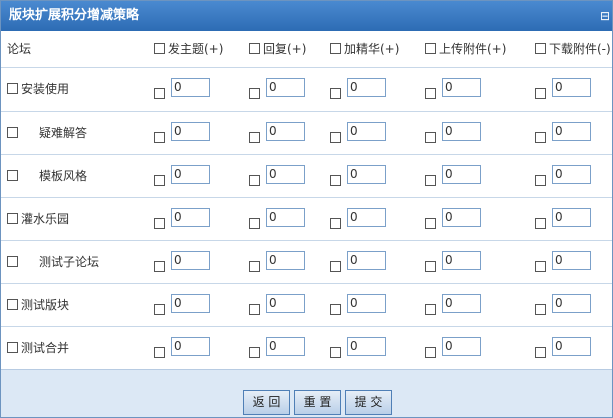  Describe the element at coordinates (430, 48) in the screenshot. I see `select-all-upload-checkbox` at that location.